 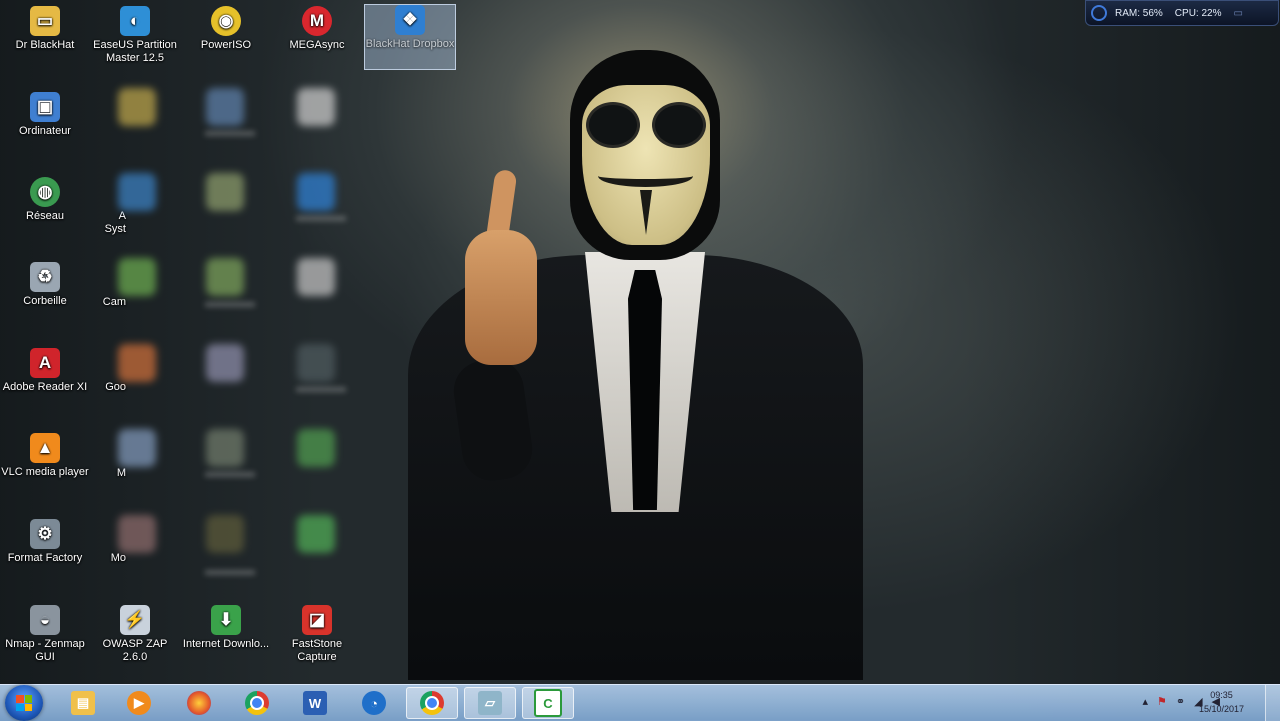 I want to click on icon-label: BlackHat Dropbox, so click(x=410, y=44).